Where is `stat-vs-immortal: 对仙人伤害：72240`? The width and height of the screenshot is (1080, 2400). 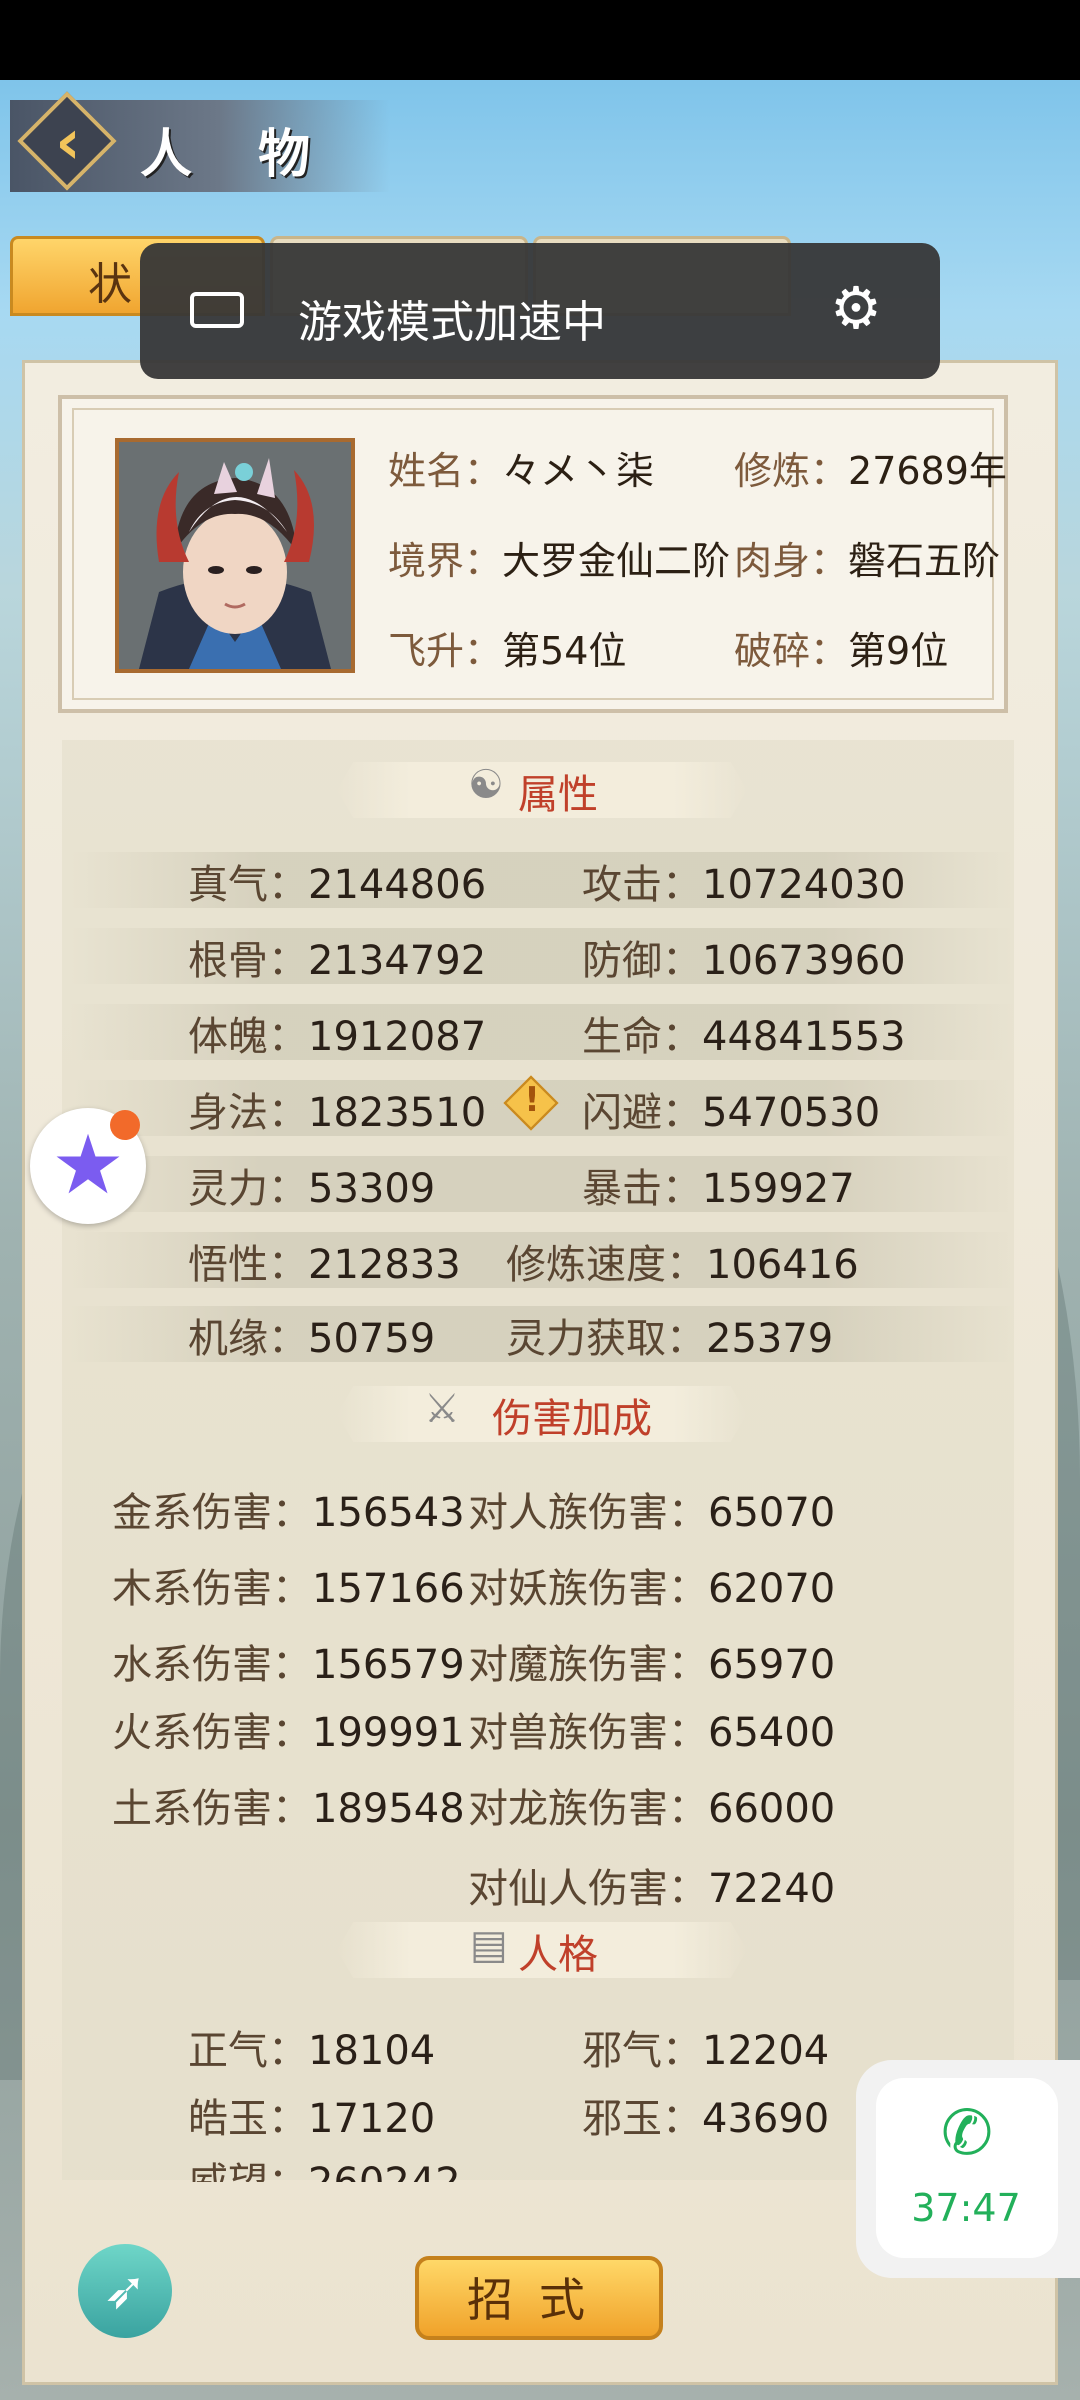
stat-vs-immortal: 对仙人伤害：72240 is located at coordinates (652, 1889).